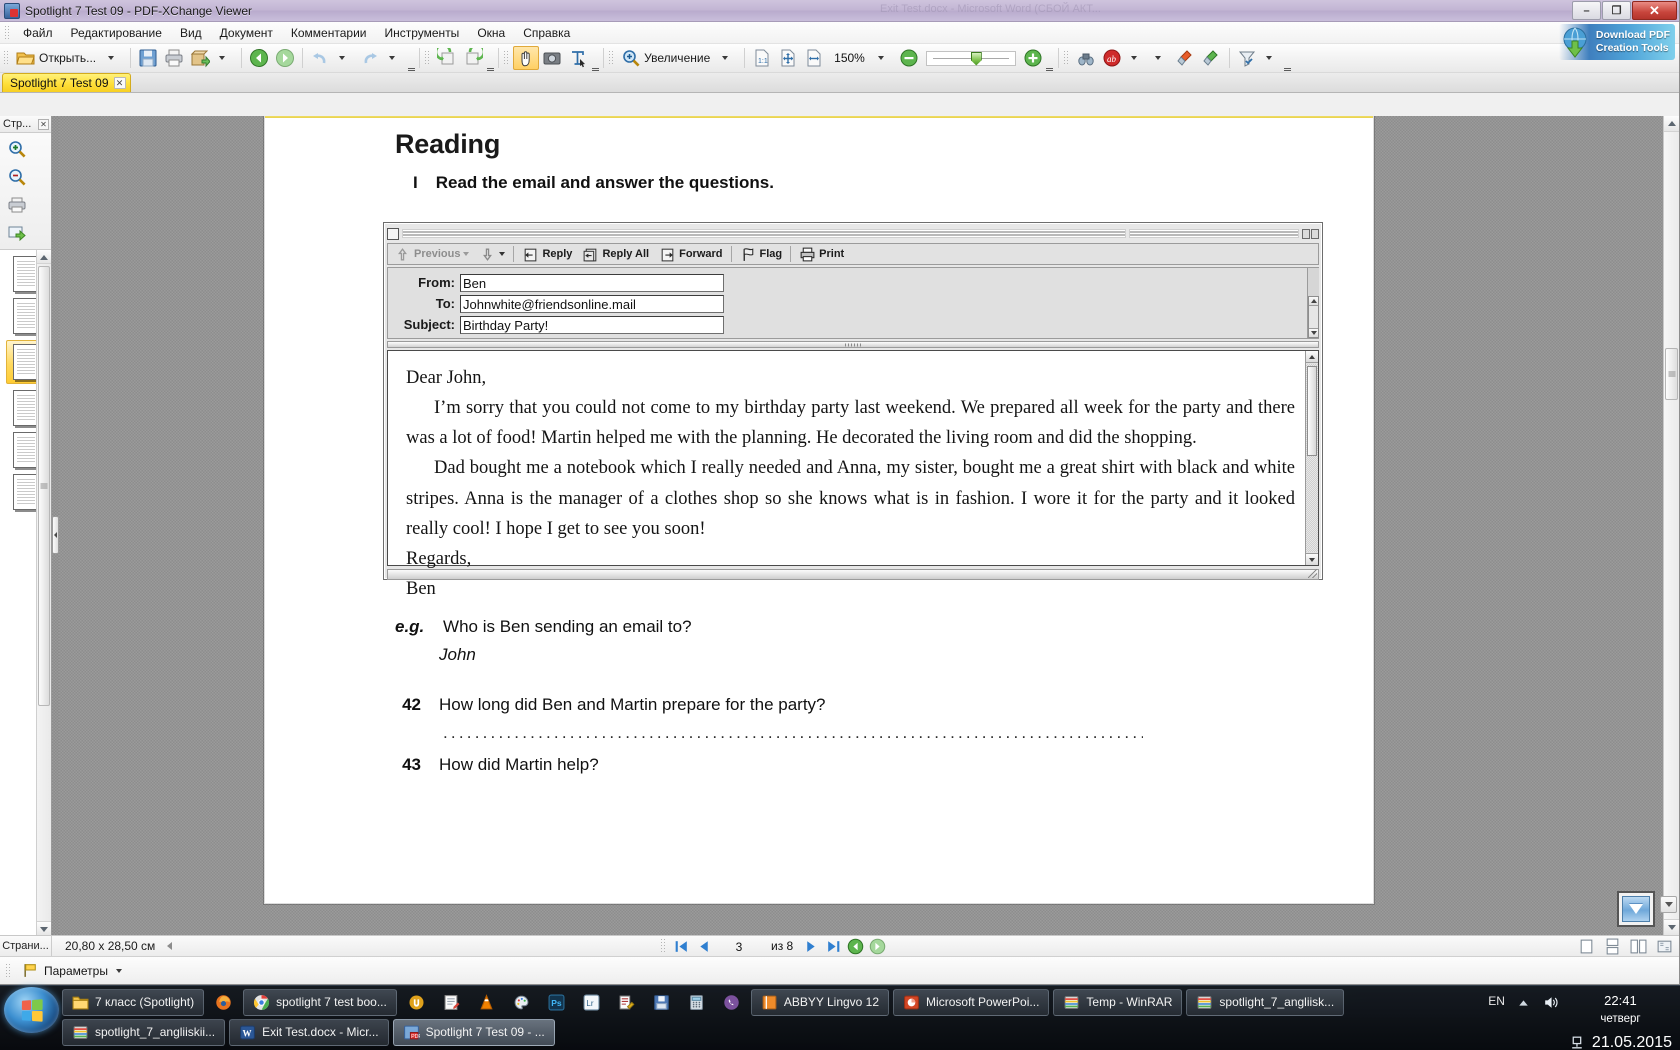 This screenshot has width=1680, height=1050. I want to click on toolbar-overflow-zoom, so click(1050, 62).